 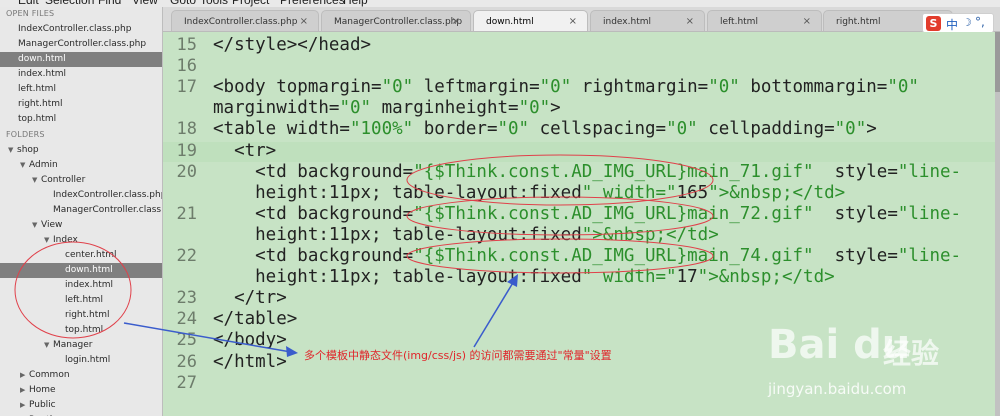 What do you see at coordinates (764, 20) in the screenshot?
I see `editor-tab: left.html ×` at bounding box center [764, 20].